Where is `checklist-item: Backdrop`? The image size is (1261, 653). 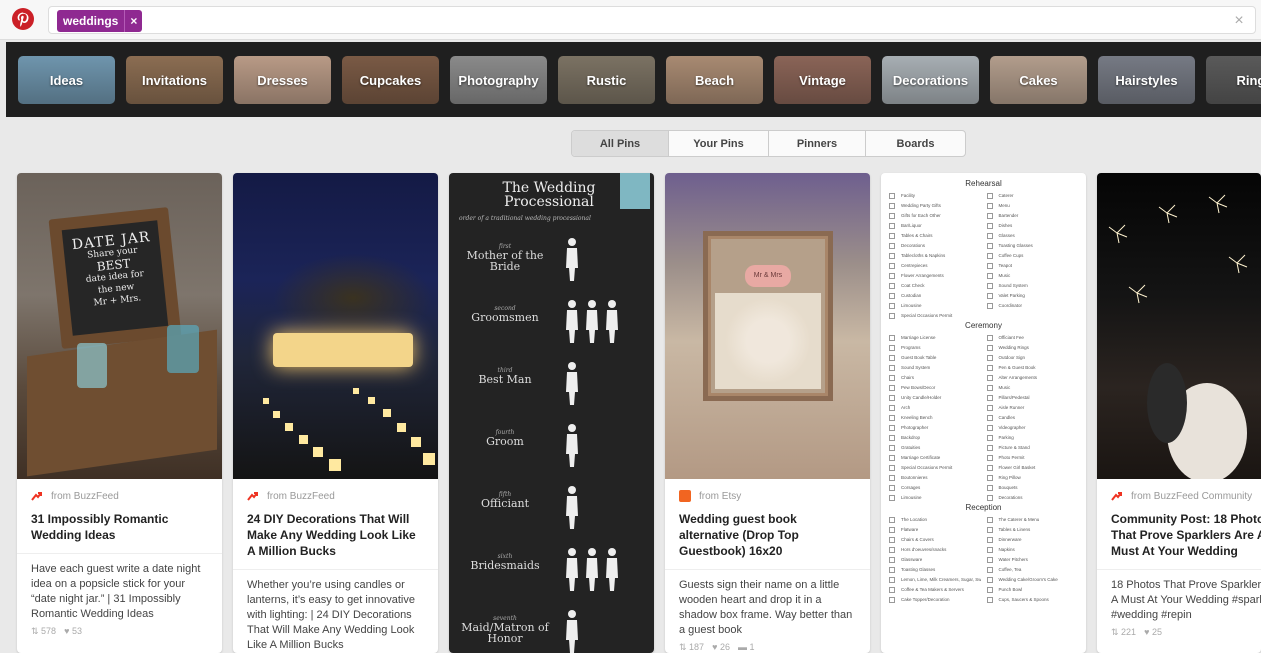 checklist-item: Backdrop is located at coordinates (935, 437).